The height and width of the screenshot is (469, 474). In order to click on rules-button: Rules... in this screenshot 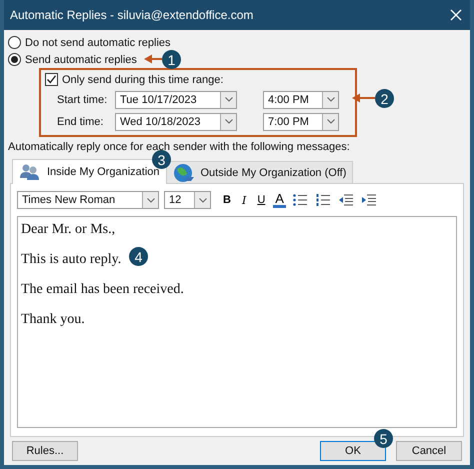, I will do `click(45, 451)`.